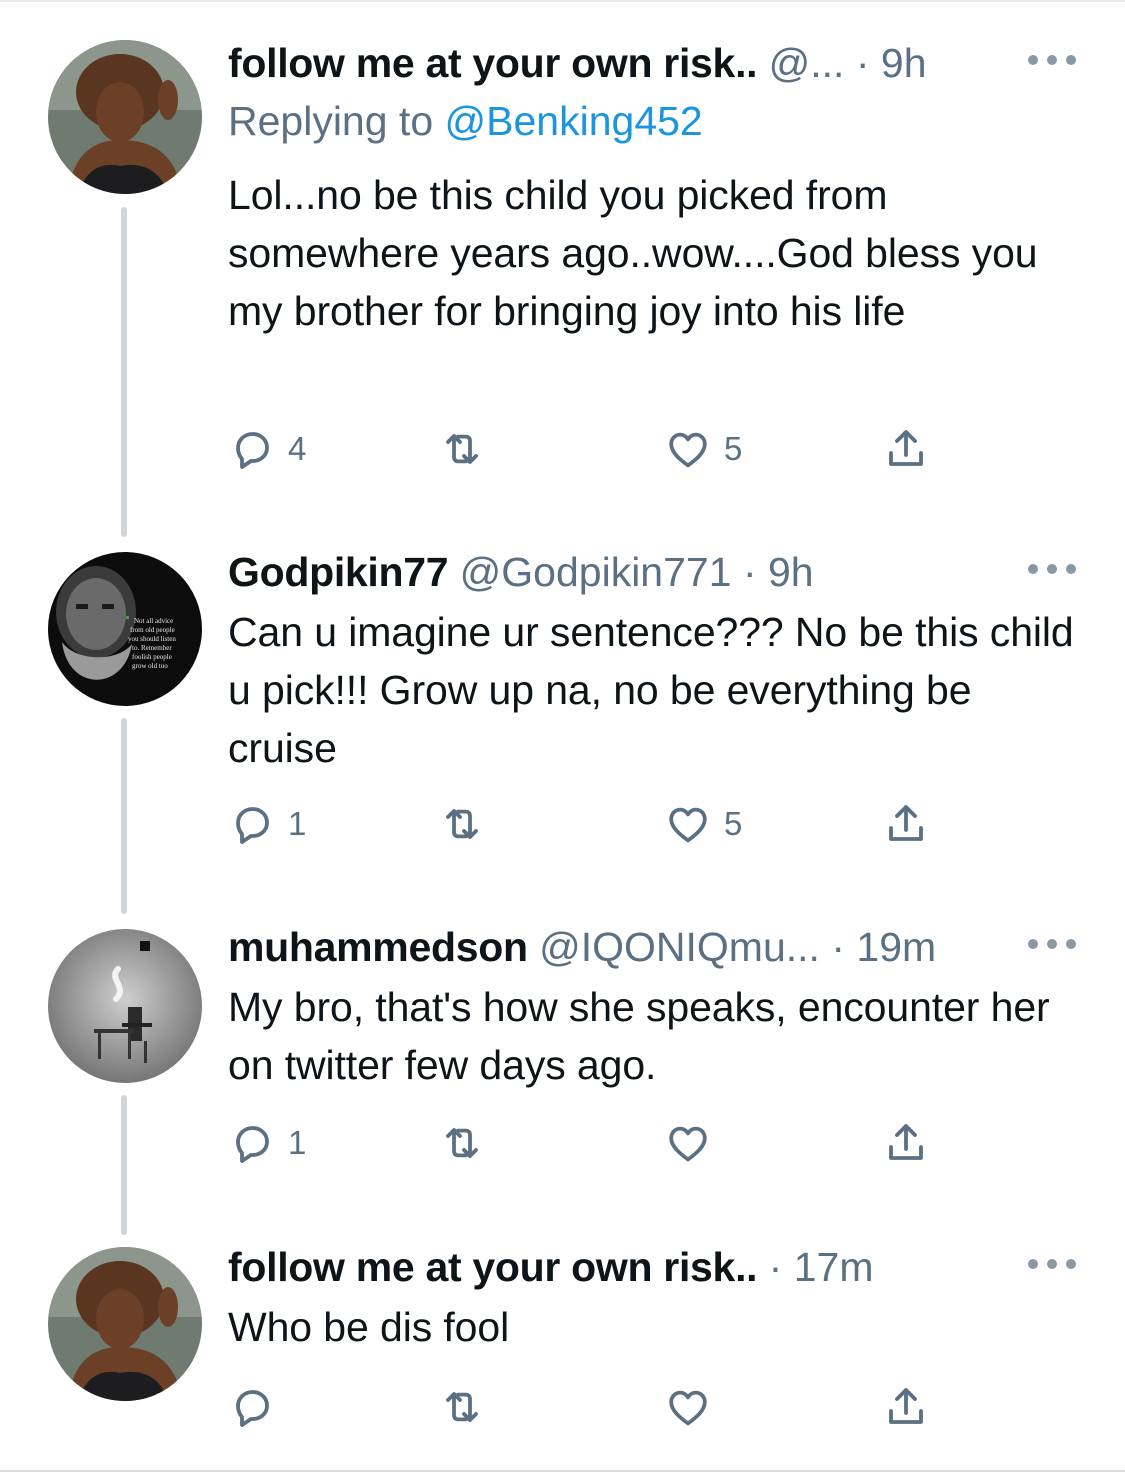  I want to click on bottom-divider, so click(562, 1471).